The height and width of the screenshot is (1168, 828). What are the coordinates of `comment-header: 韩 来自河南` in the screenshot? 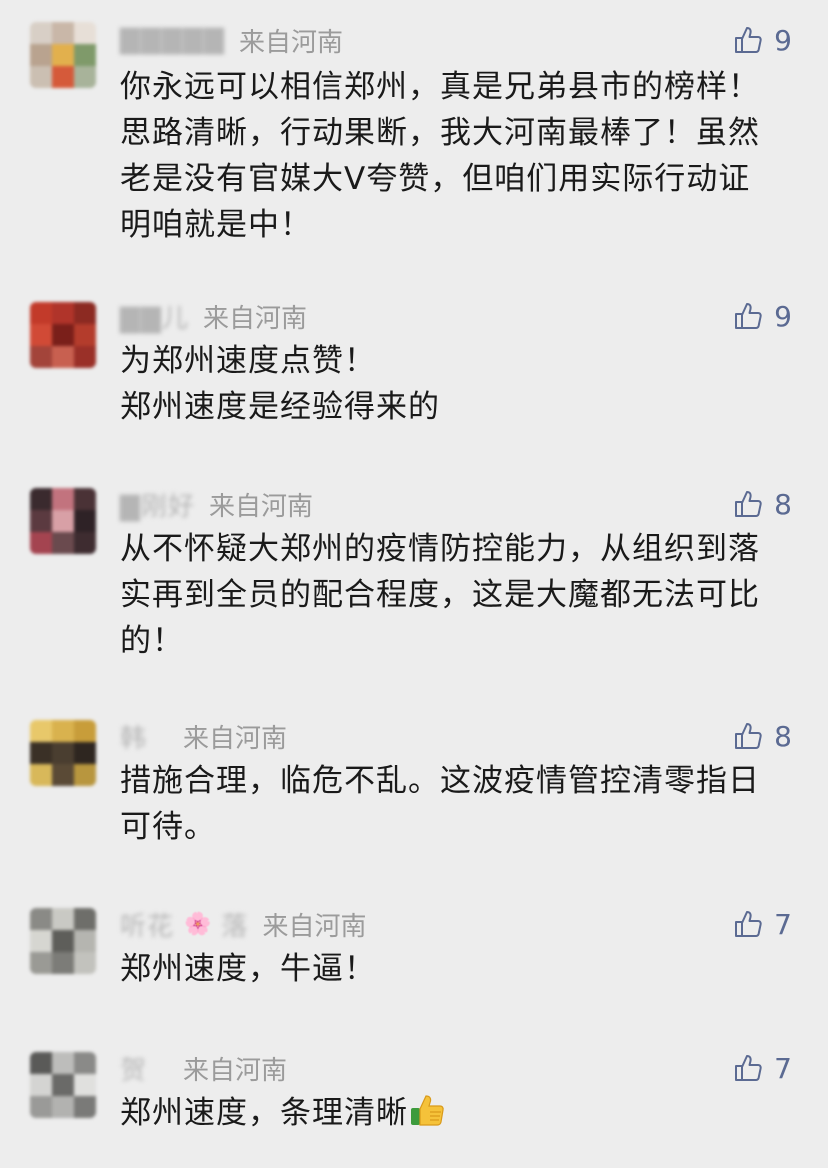 It's located at (203, 736).